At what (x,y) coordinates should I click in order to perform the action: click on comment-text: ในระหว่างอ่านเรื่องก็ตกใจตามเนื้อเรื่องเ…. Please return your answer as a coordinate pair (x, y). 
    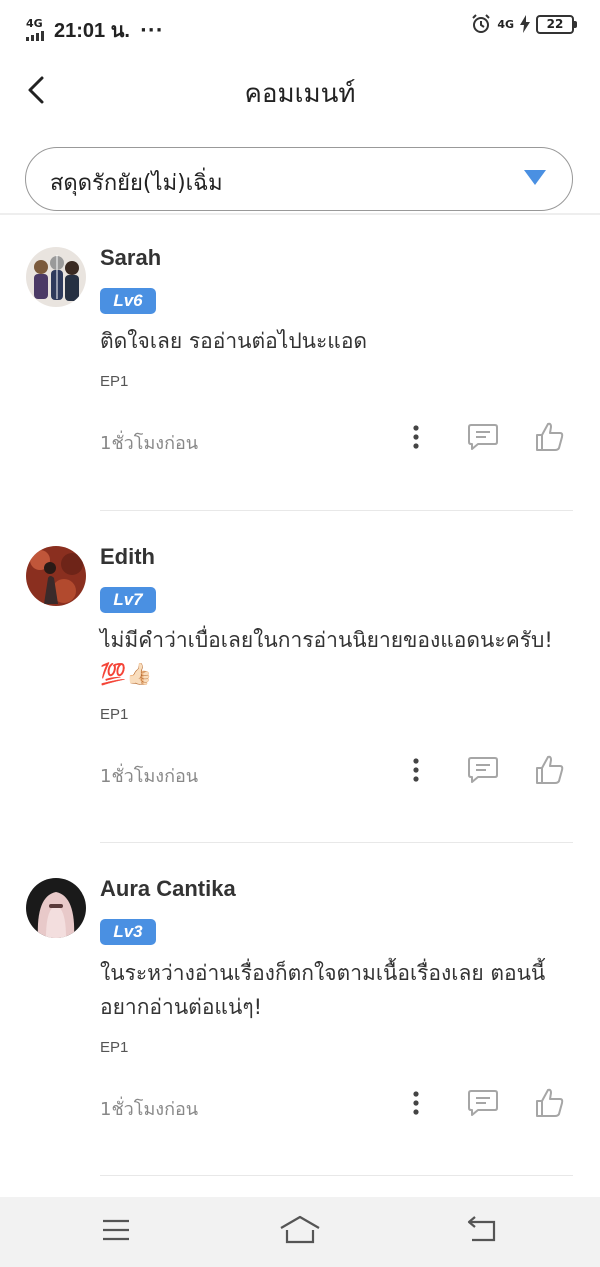
    Looking at the image, I should click on (323, 990).